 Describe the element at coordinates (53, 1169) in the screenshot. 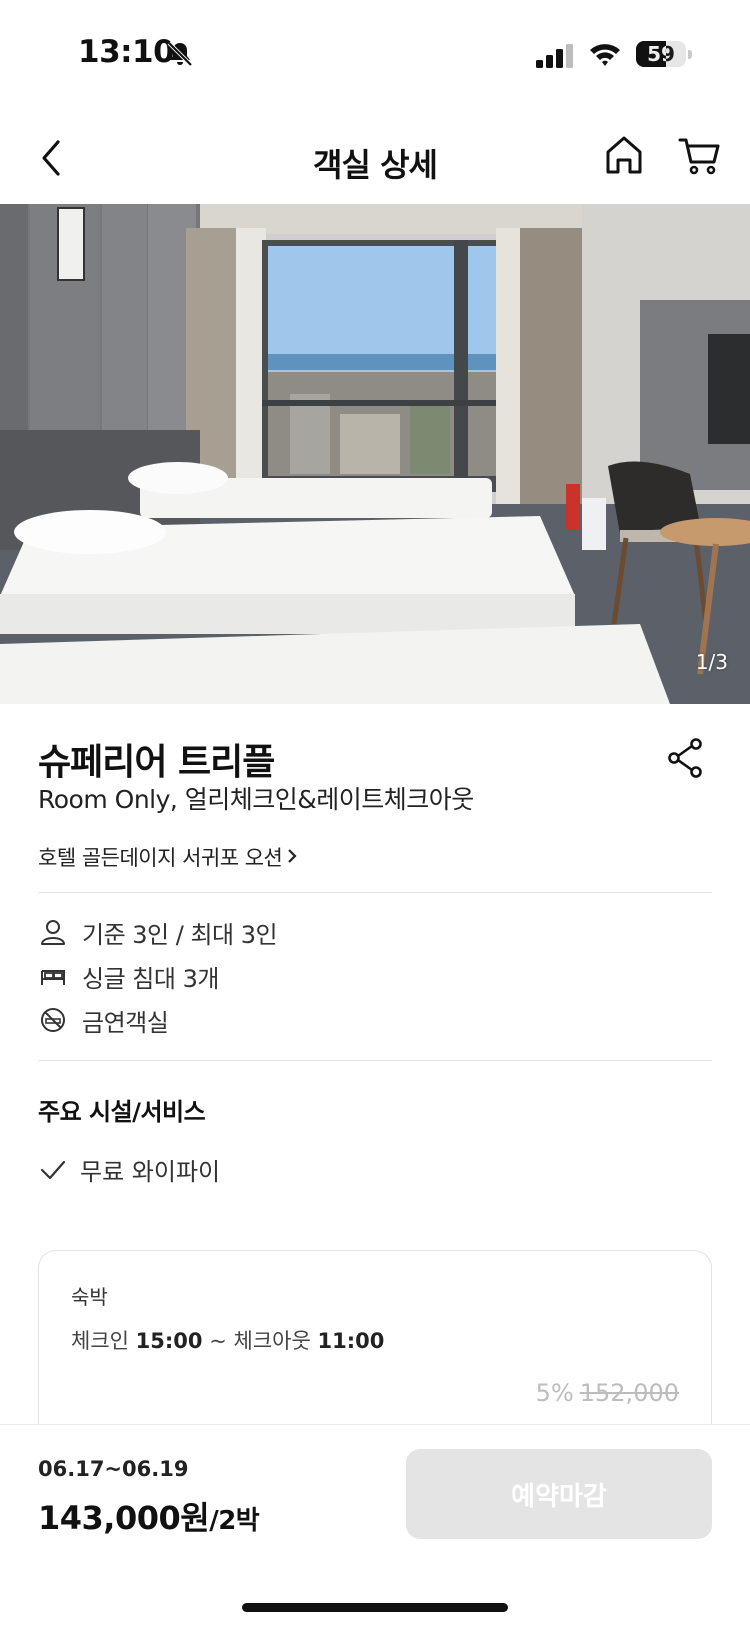

I see `check-icon` at that location.